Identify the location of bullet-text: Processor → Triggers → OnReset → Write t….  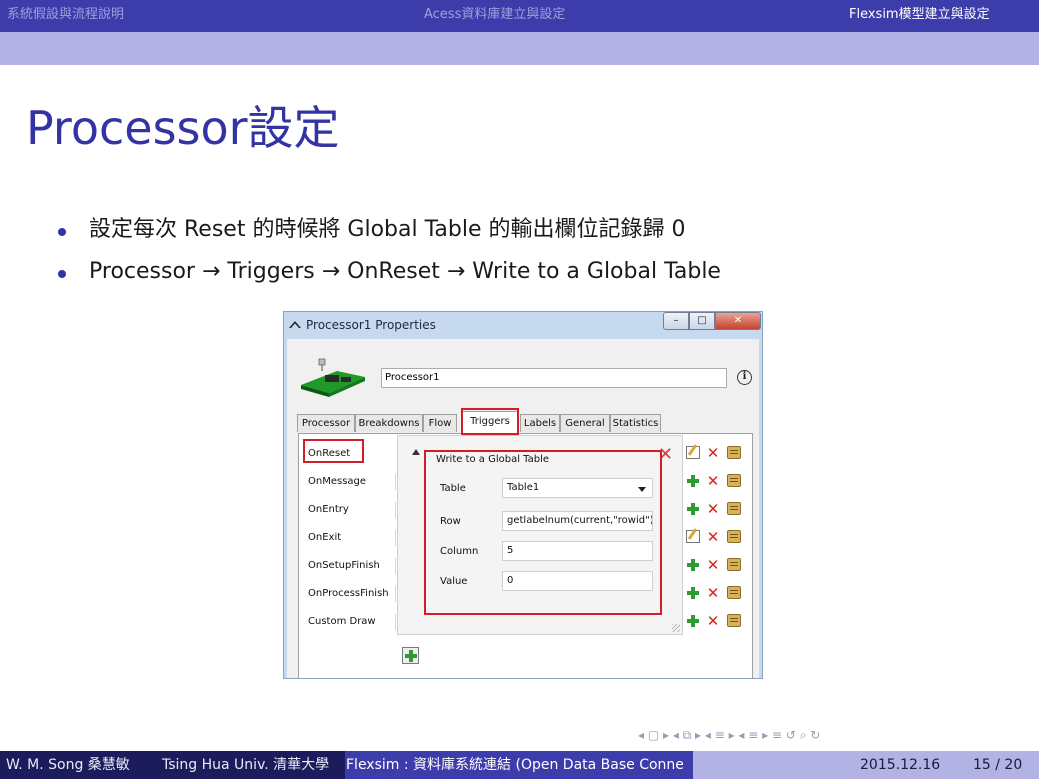
(405, 271).